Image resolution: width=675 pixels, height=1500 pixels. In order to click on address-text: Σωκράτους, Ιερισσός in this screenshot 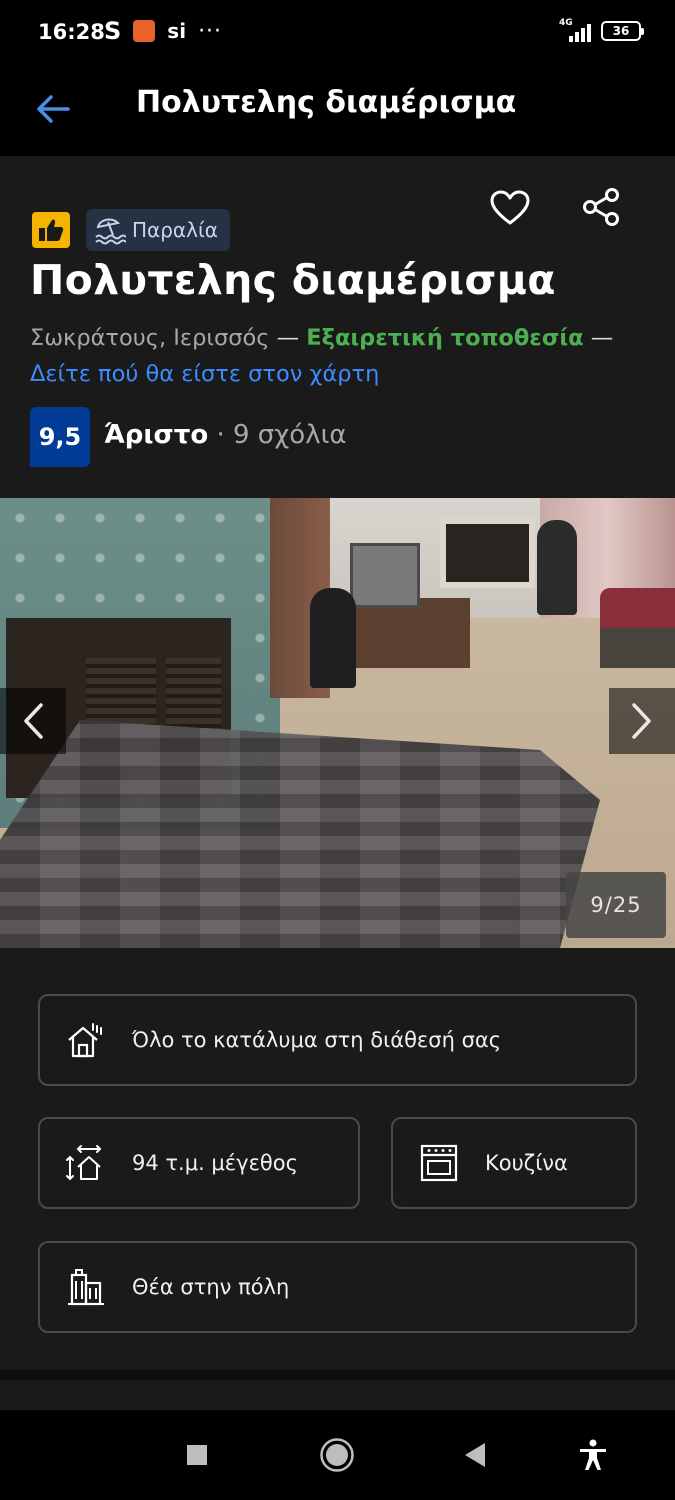, I will do `click(150, 338)`.